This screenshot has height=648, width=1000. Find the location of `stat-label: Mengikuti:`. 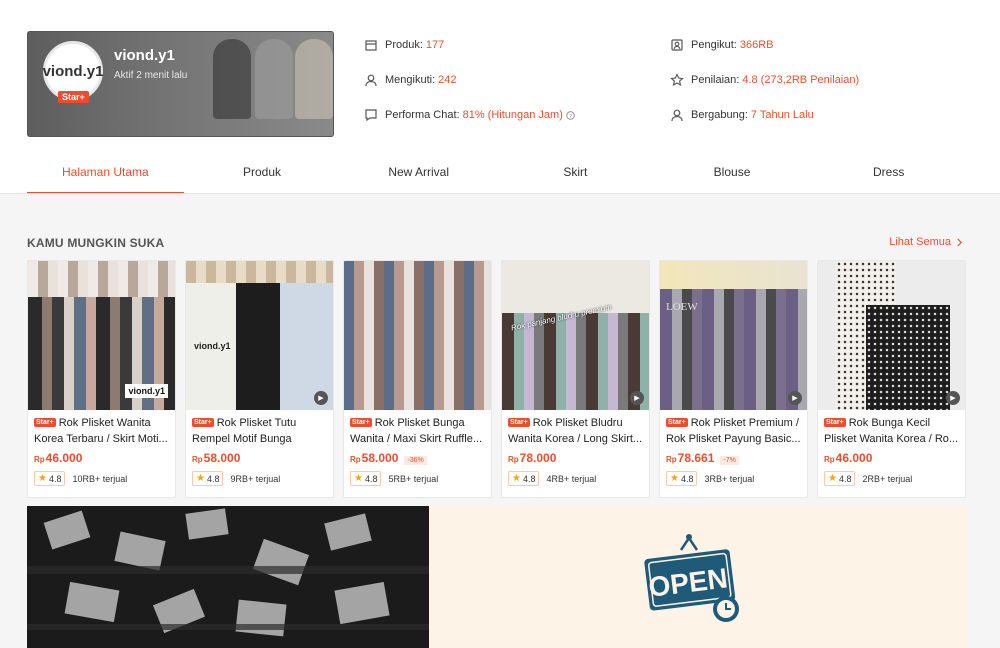

stat-label: Mengikuti: is located at coordinates (410, 80).